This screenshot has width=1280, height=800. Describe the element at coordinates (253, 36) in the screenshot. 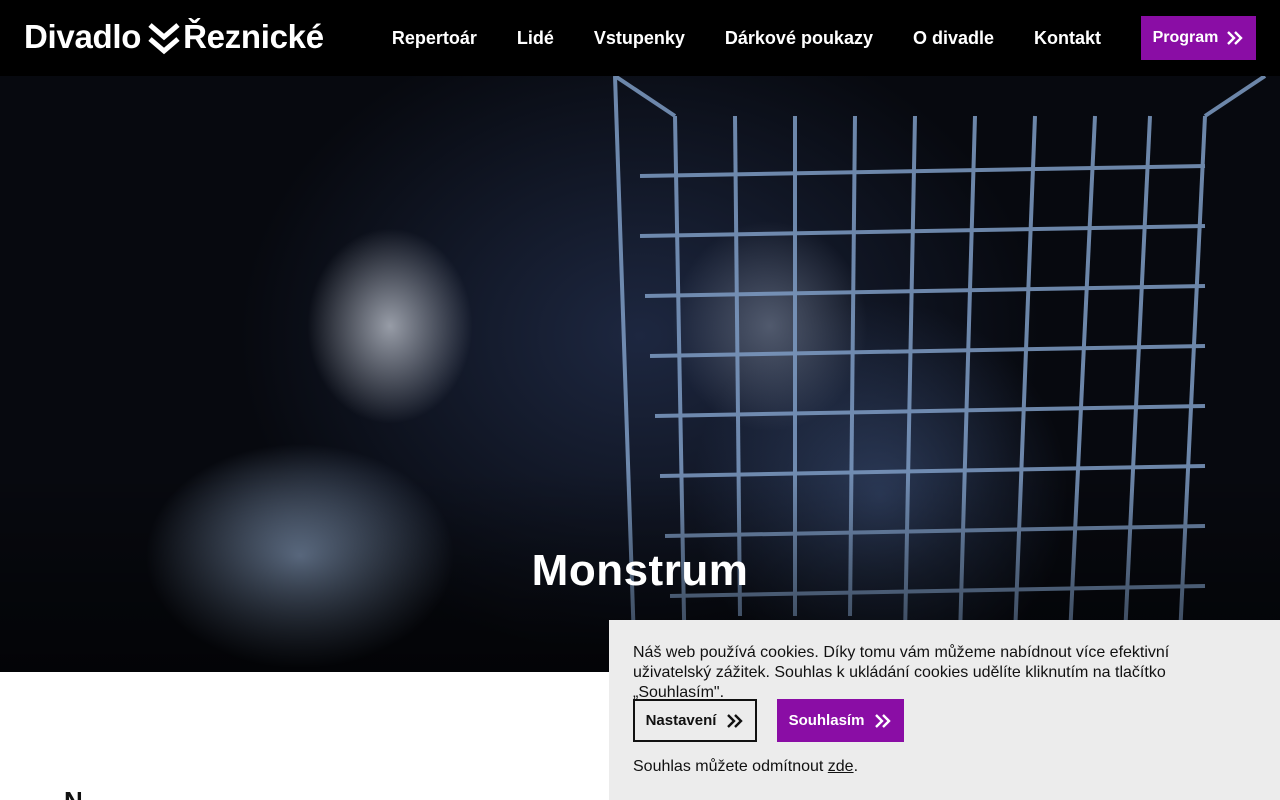

I see `logo-text-right: Řeznické` at that location.